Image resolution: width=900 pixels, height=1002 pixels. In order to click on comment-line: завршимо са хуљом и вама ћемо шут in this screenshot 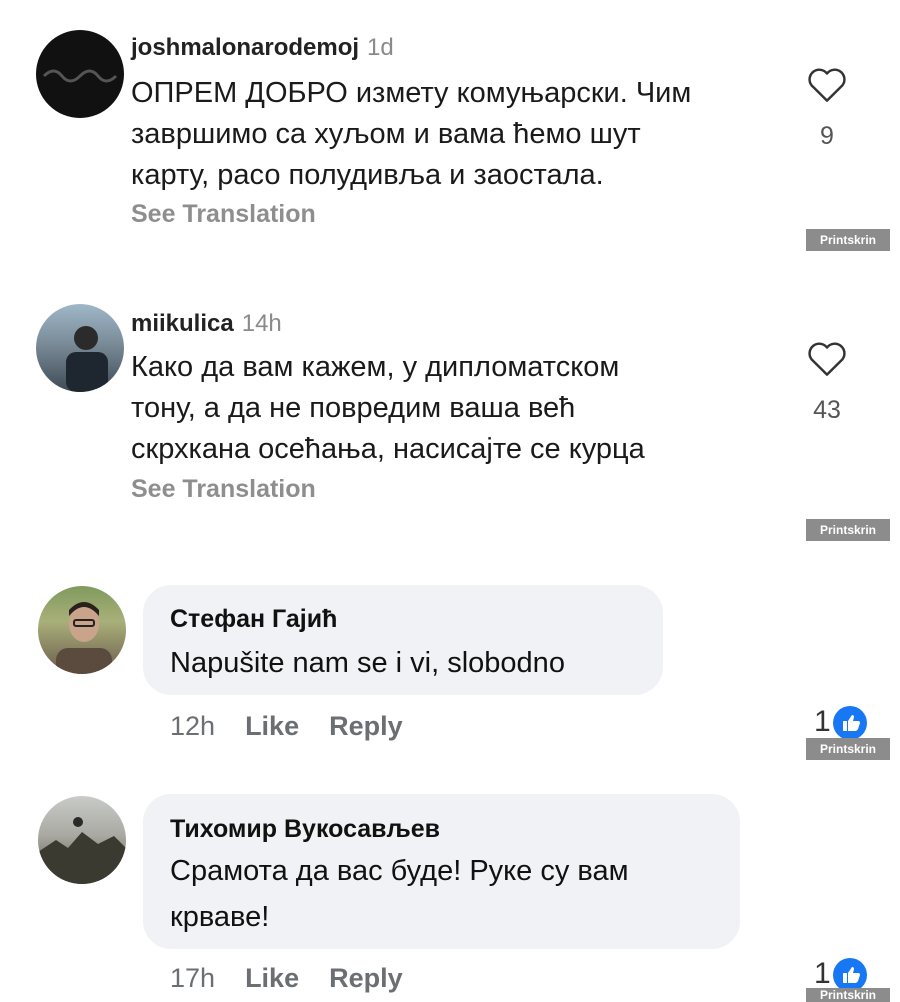, I will do `click(386, 134)`.